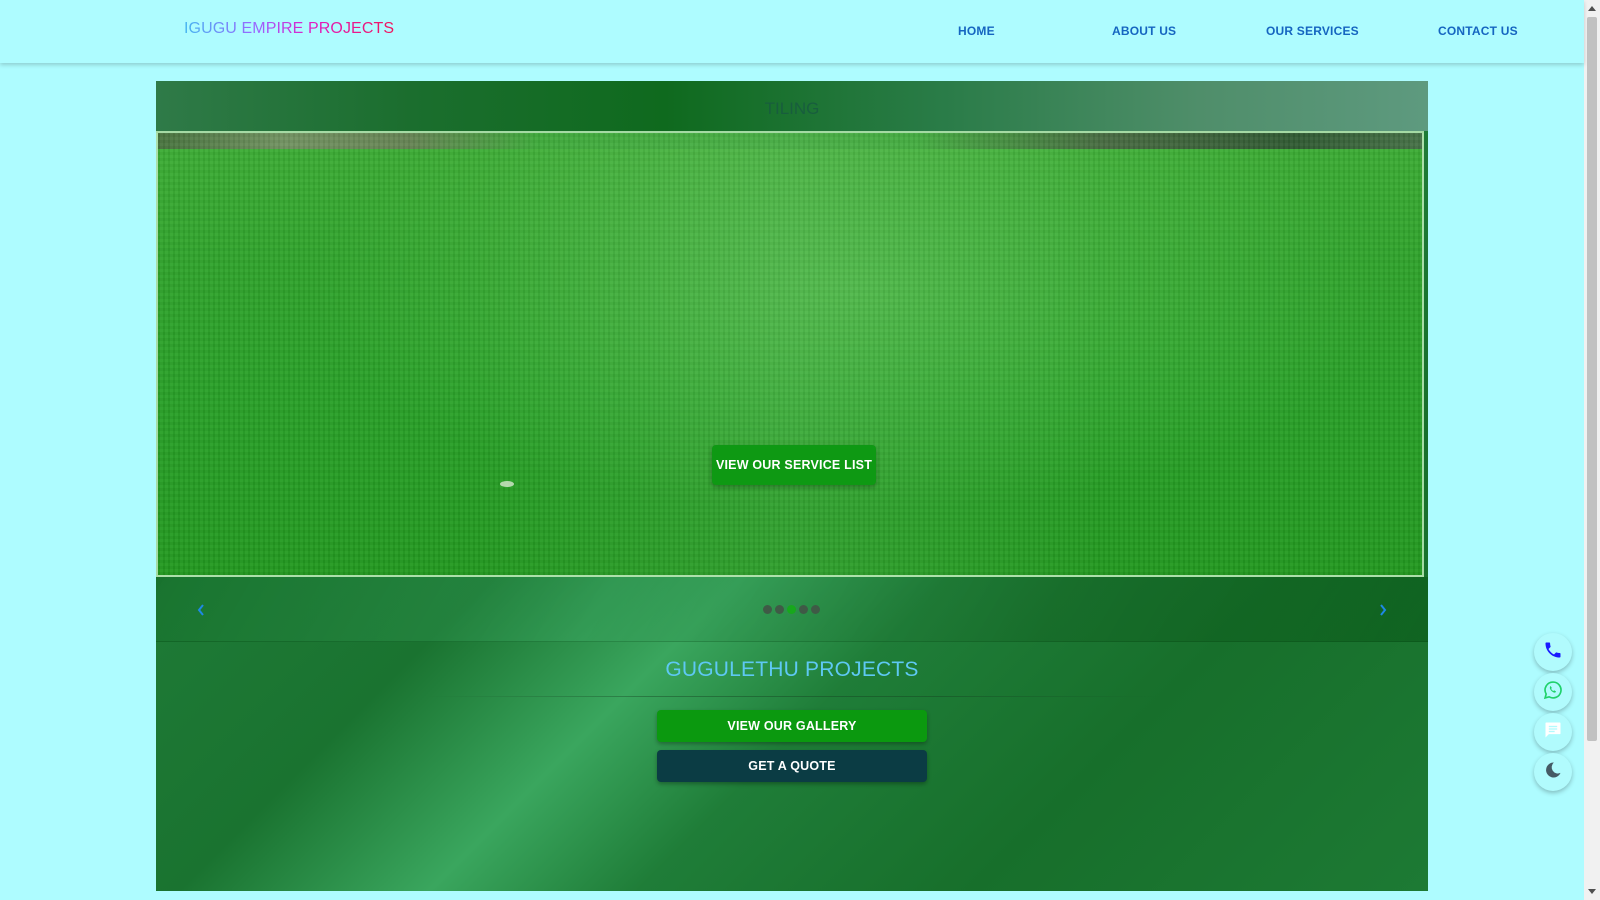  What do you see at coordinates (201, 610) in the screenshot?
I see `chevron-left-icon` at bounding box center [201, 610].